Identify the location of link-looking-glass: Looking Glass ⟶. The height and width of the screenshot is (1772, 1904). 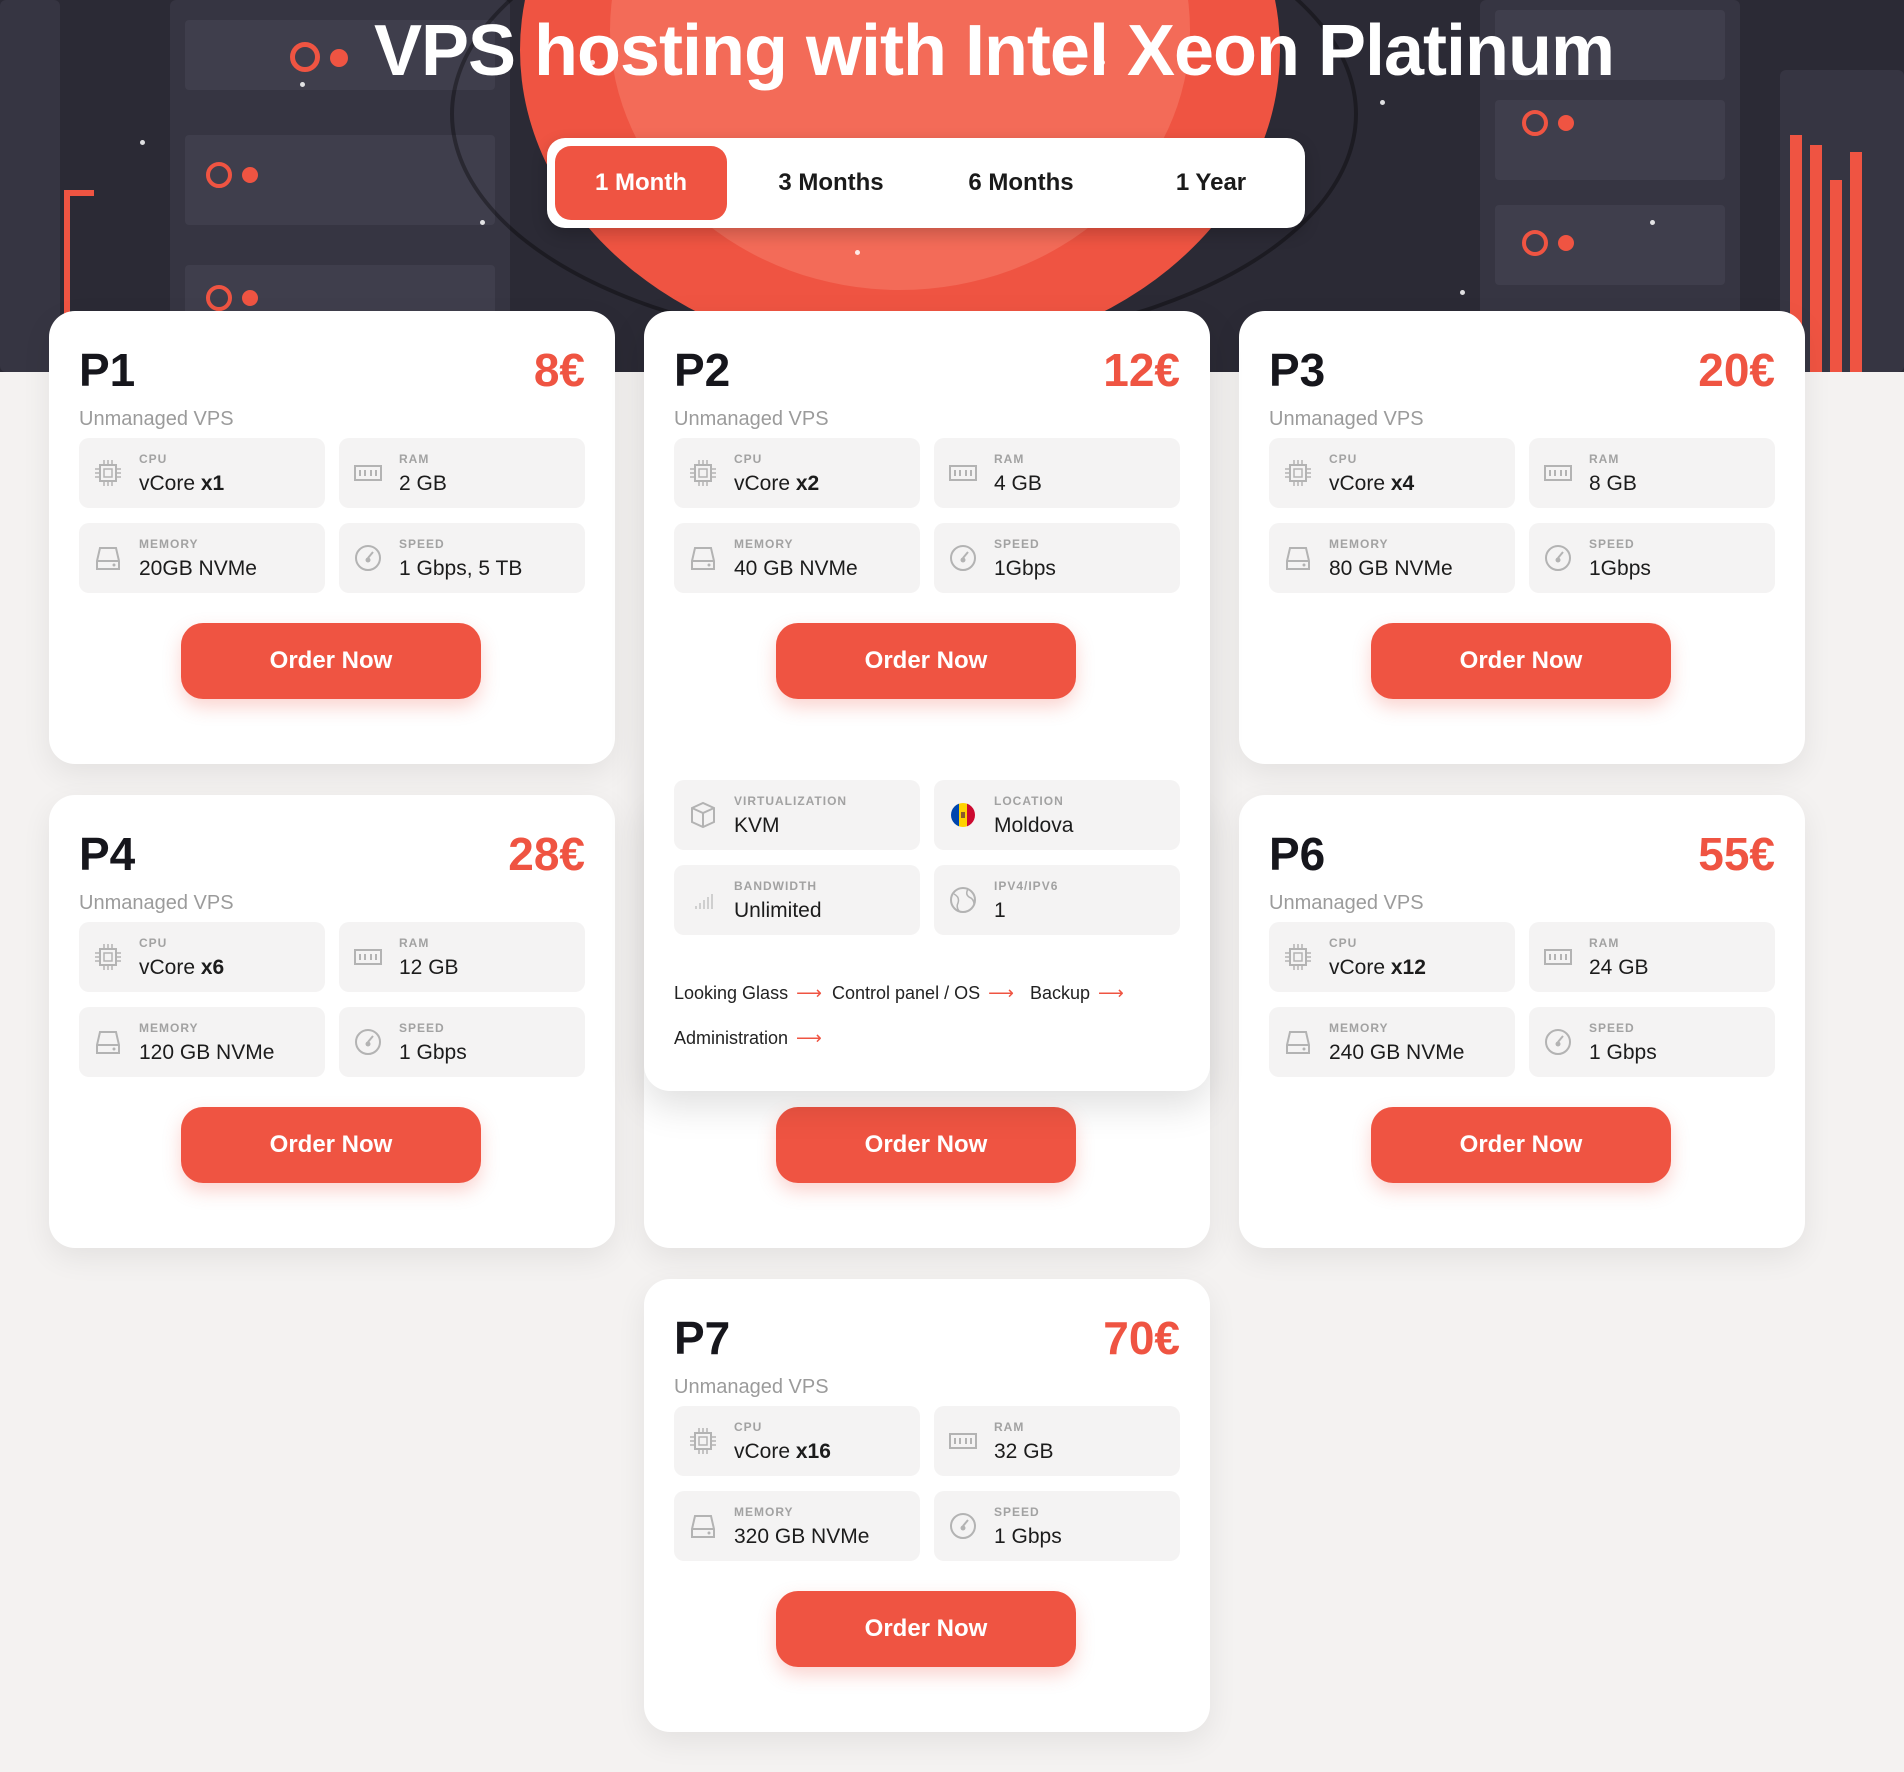
(748, 993).